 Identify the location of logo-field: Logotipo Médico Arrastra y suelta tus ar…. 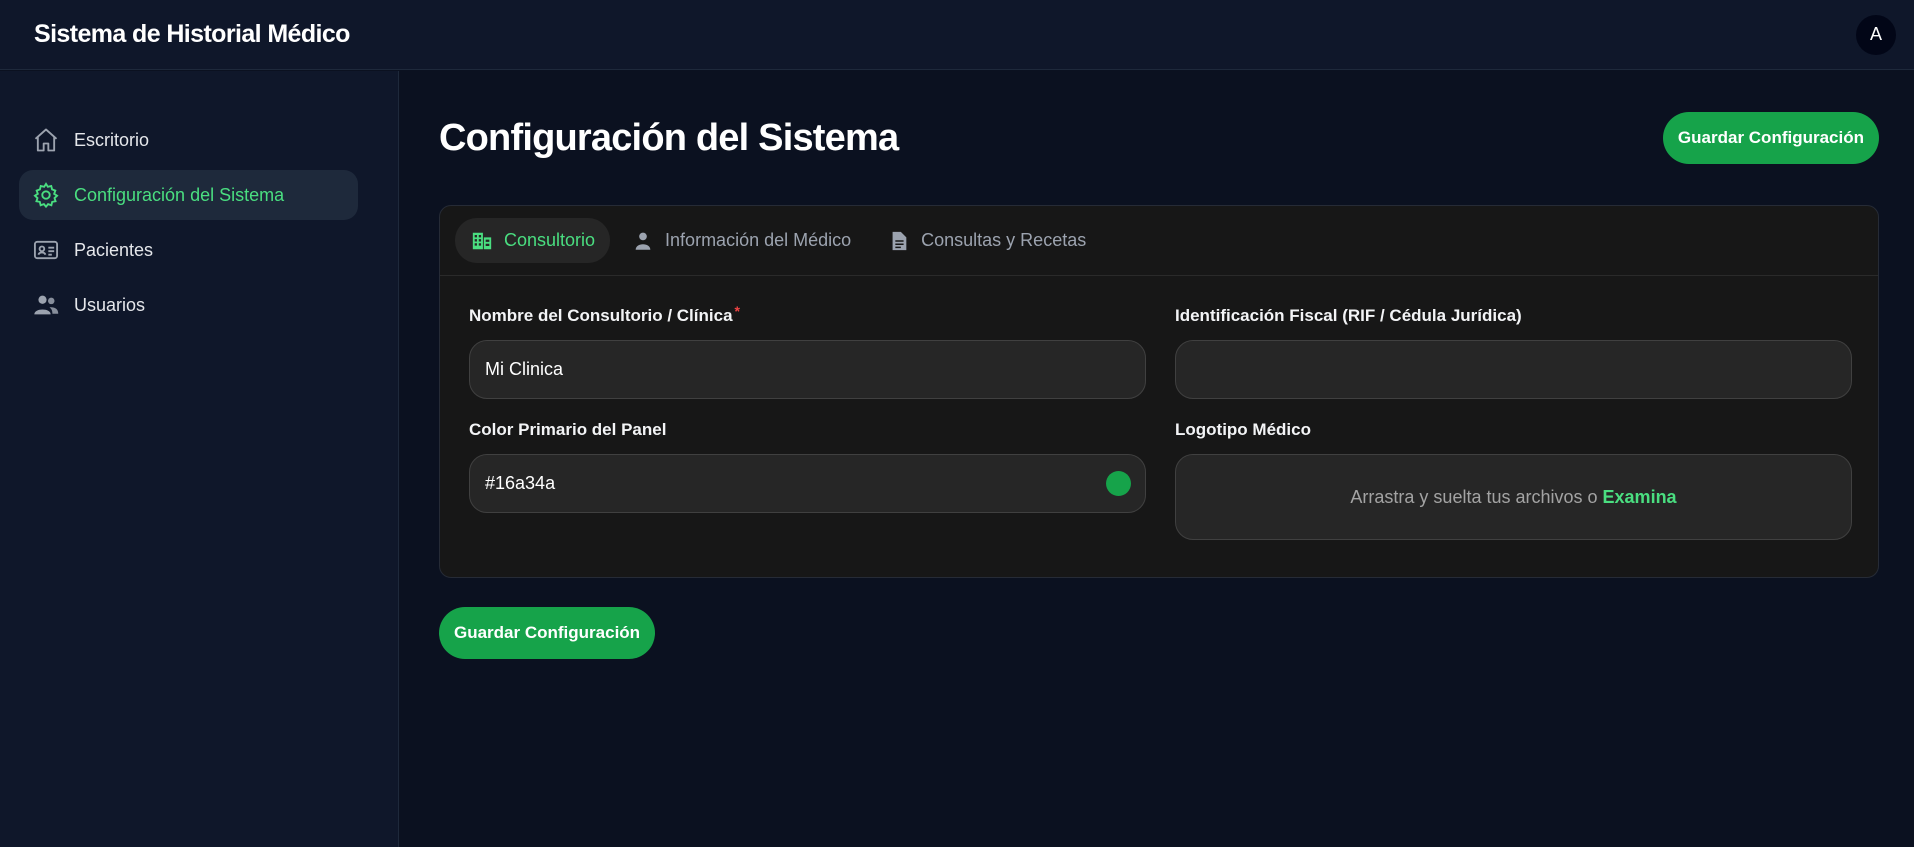
(1513, 480).